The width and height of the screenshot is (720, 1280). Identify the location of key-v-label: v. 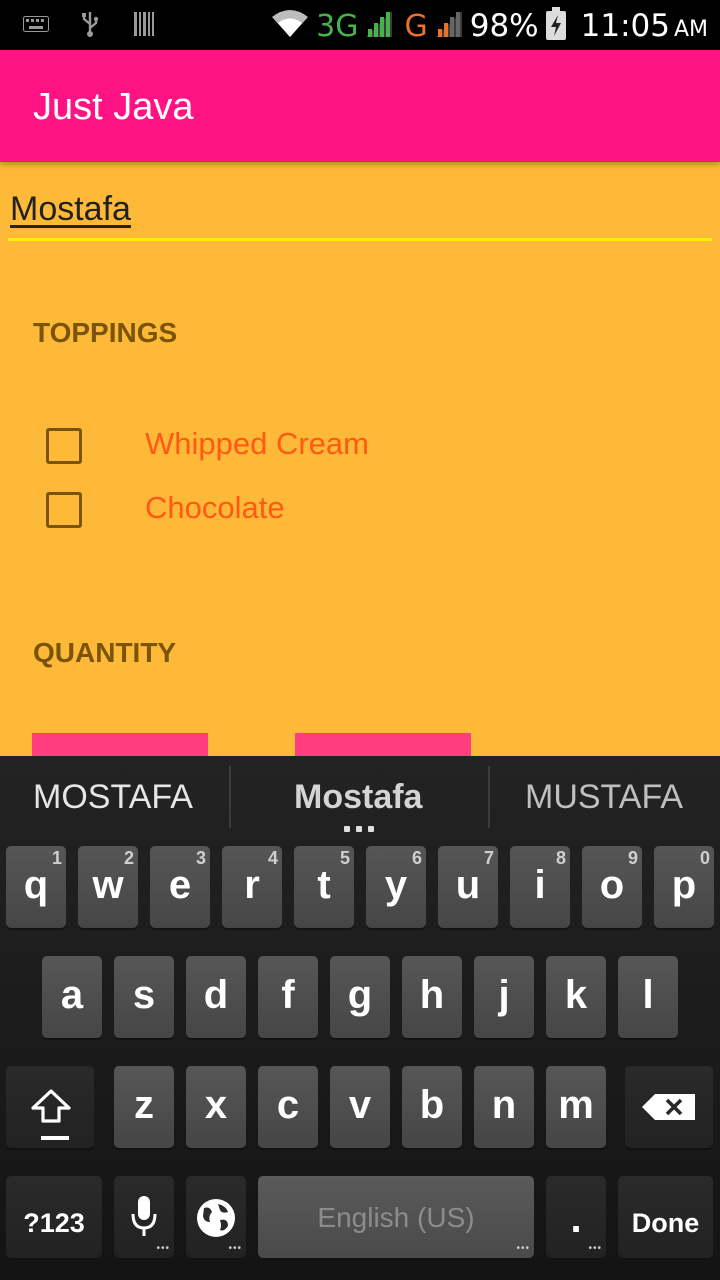
(360, 1105).